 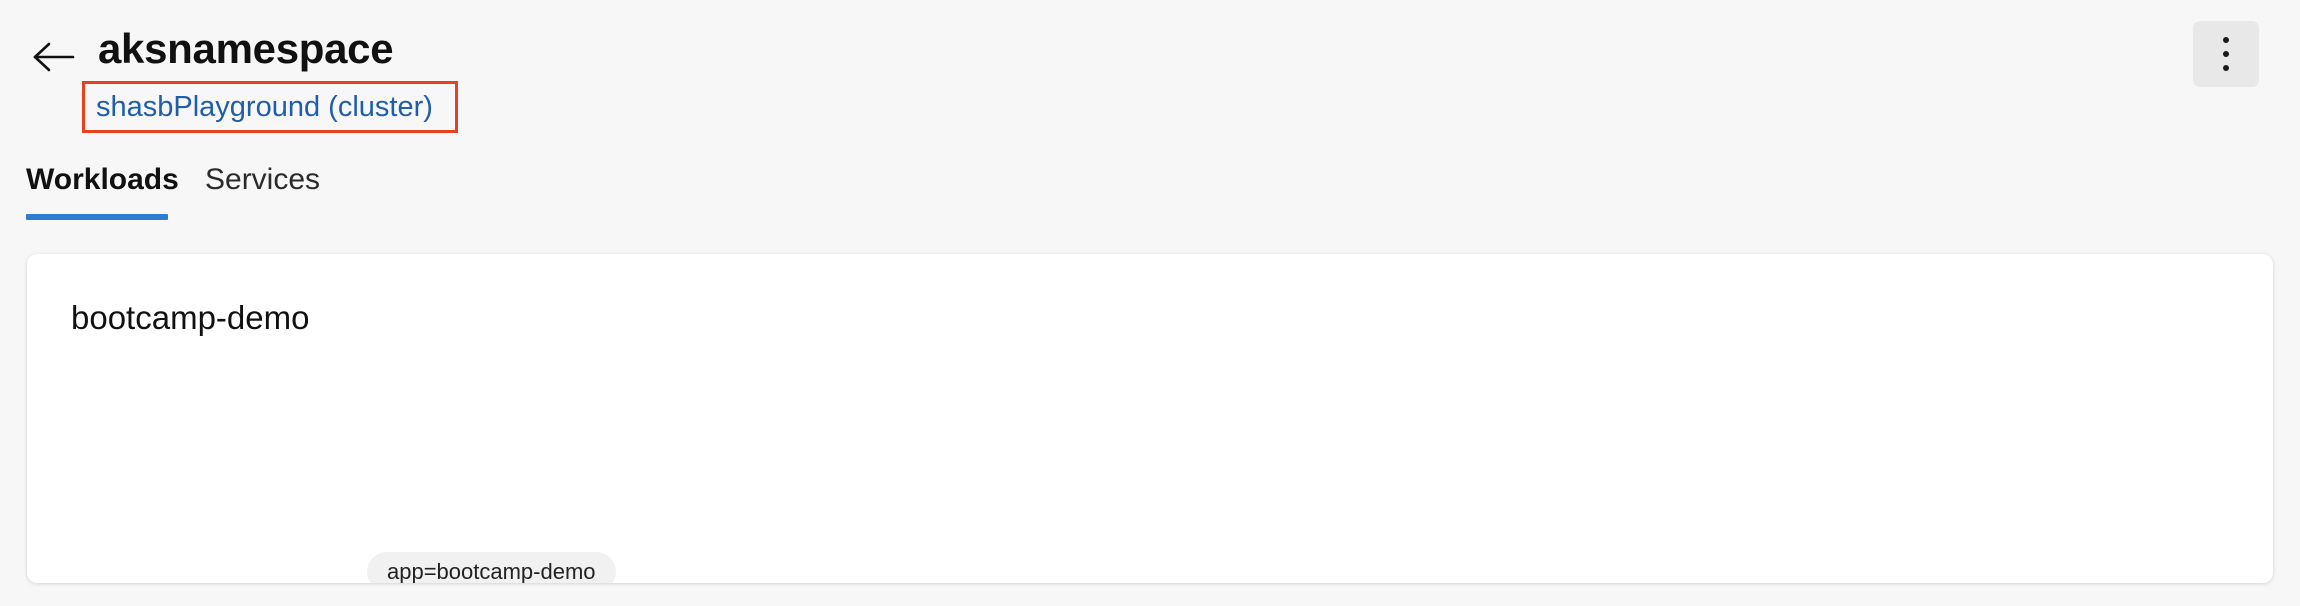 I want to click on cluster-link: shasbPlayground (cluster), so click(x=264, y=107).